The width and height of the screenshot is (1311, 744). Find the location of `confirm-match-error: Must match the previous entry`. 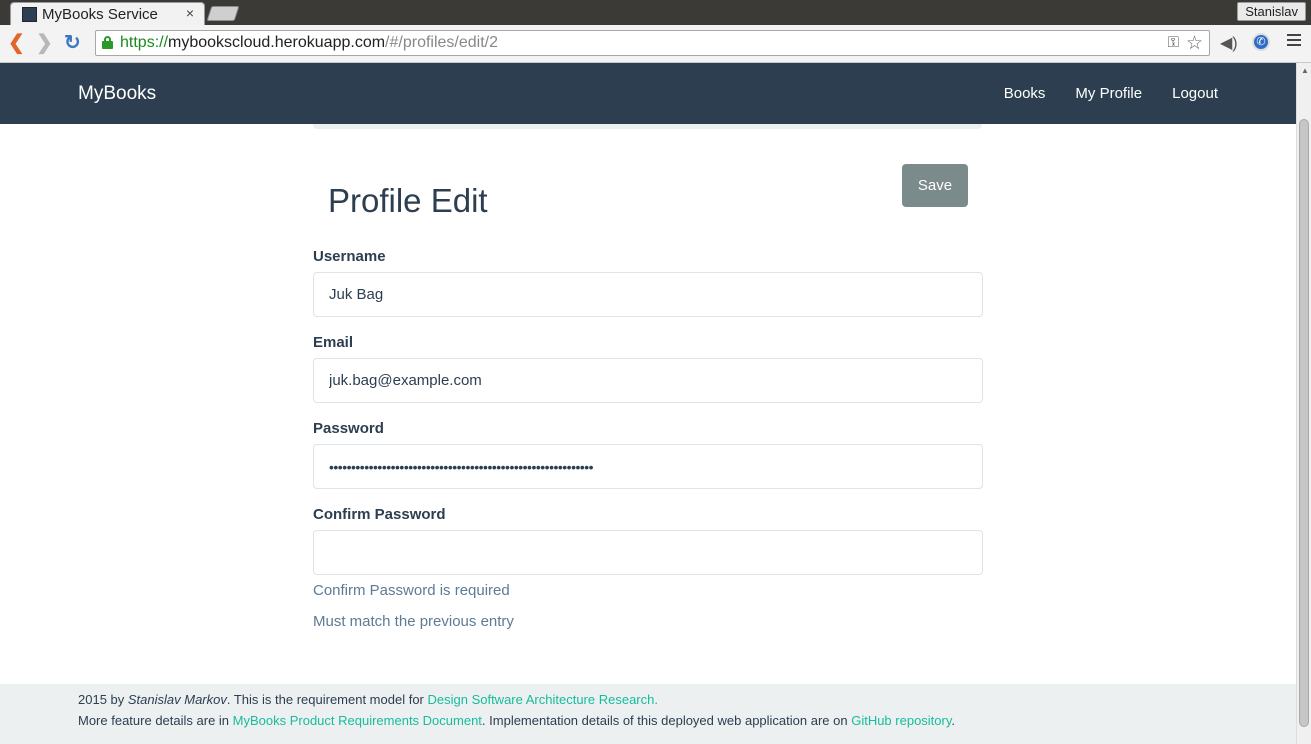

confirm-match-error: Must match the previous entry is located at coordinates (413, 621).